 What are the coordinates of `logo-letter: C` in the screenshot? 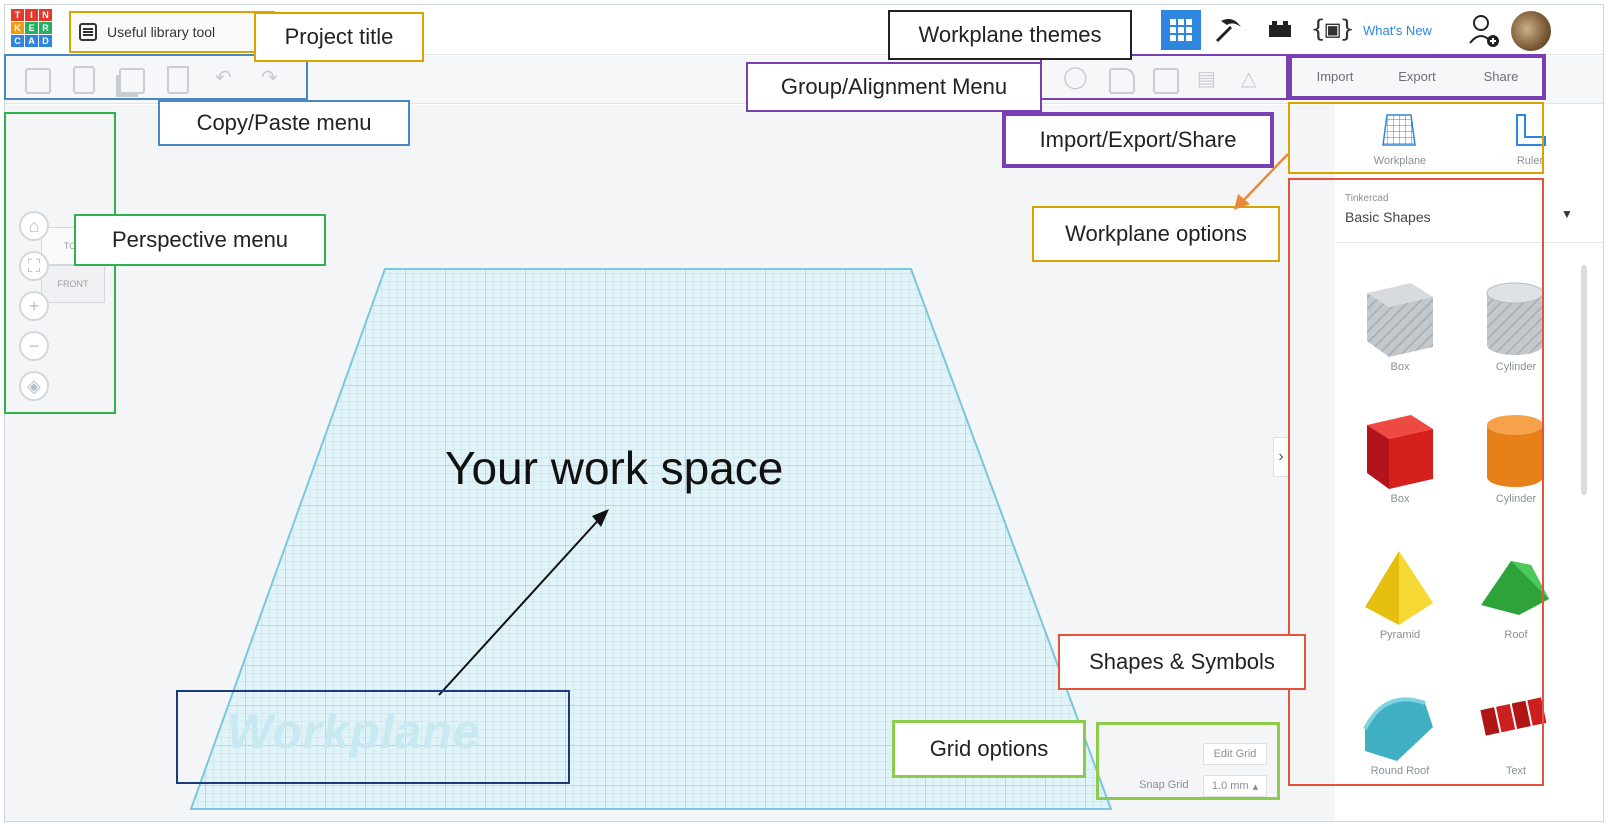 It's located at (17, 41).